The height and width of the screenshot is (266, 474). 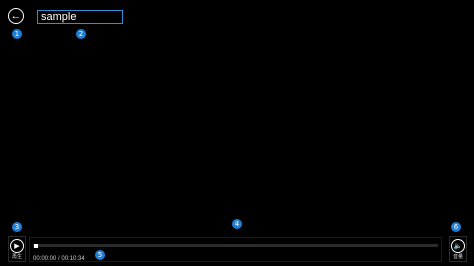 I want to click on annotation-badge-4: 4, so click(x=237, y=224).